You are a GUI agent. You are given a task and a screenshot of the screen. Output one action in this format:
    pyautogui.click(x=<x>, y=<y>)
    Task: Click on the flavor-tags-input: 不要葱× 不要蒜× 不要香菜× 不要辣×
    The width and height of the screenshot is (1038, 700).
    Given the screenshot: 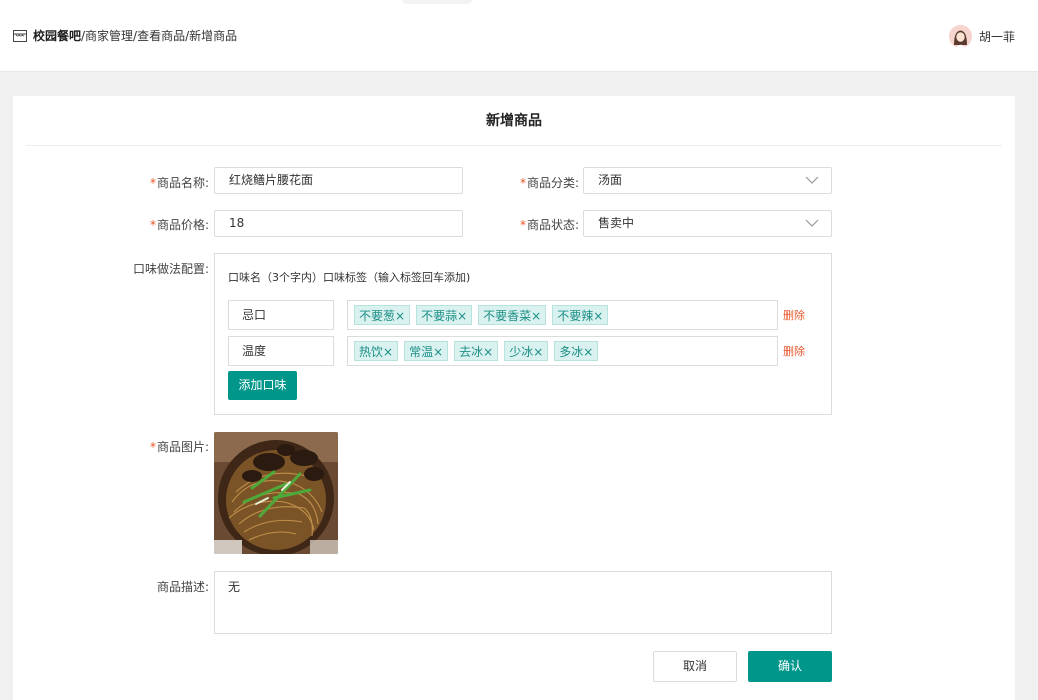 What is the action you would take?
    pyautogui.click(x=562, y=315)
    